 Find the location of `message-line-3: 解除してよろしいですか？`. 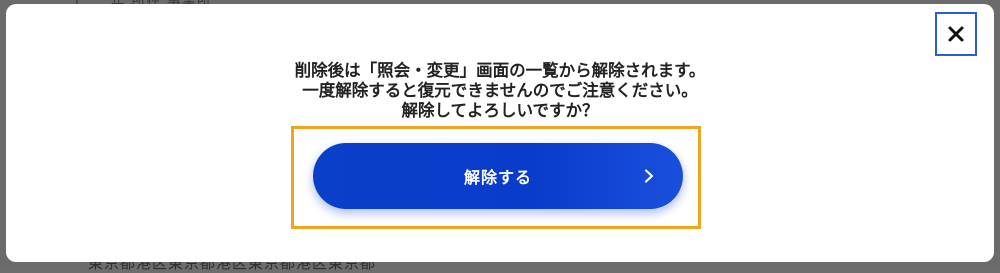

message-line-3: 解除してよろしいですか？ is located at coordinates (500, 110).